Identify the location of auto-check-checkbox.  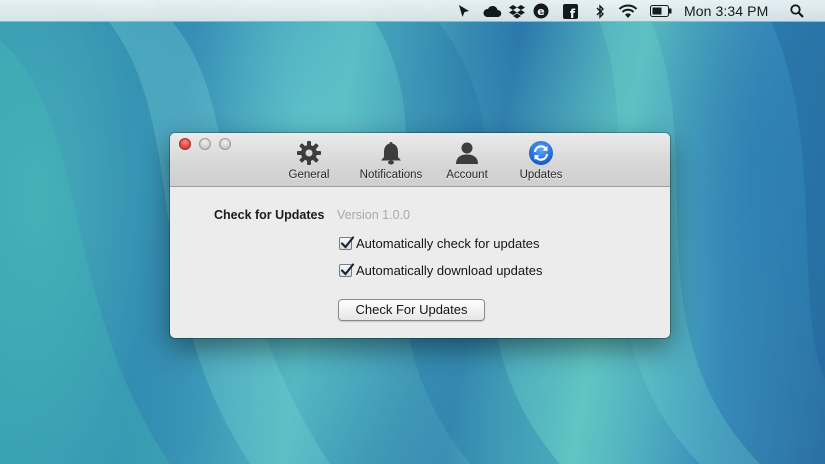
(347, 243).